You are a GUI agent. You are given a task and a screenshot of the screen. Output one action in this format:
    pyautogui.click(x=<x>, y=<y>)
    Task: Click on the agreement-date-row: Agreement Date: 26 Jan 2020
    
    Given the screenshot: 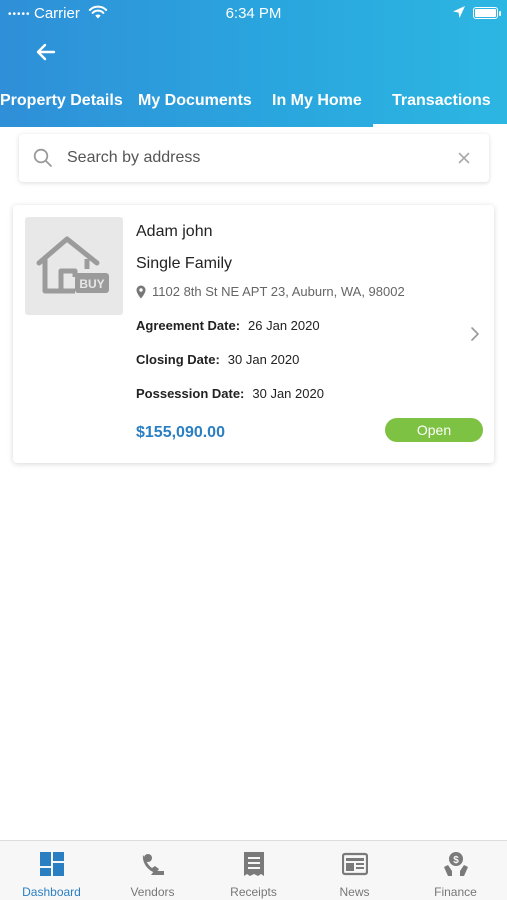 What is the action you would take?
    pyautogui.click(x=228, y=325)
    